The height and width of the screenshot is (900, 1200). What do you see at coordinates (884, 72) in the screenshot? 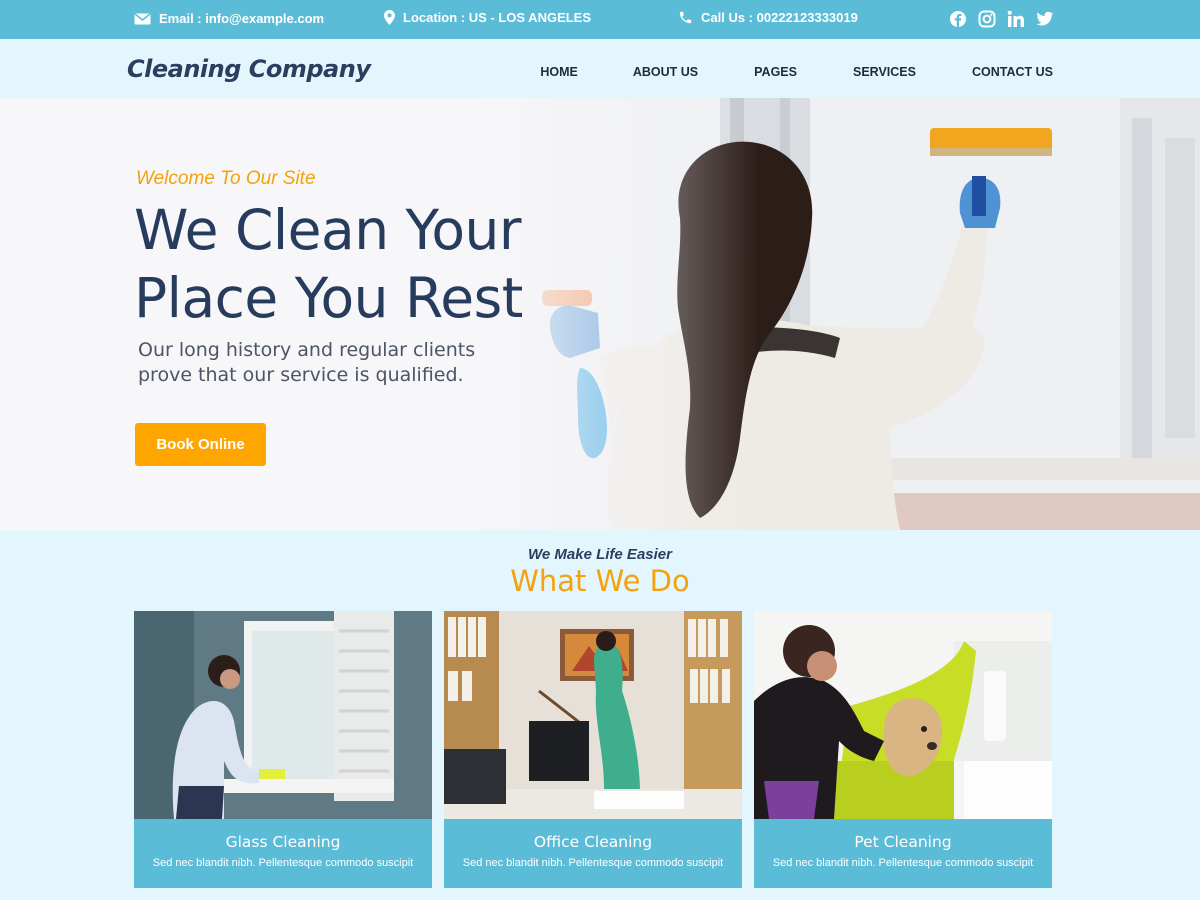
I see `nav-services: SERVICES` at bounding box center [884, 72].